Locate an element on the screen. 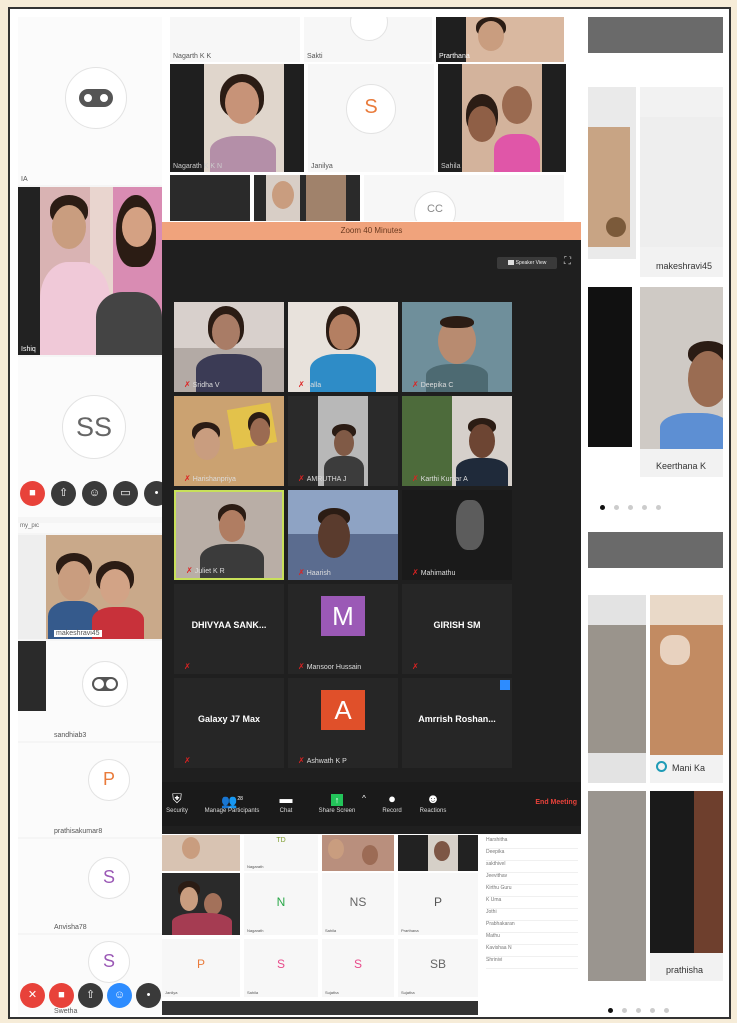 The width and height of the screenshot is (737, 1023). list-item: Kirthu Guru is located at coordinates (532, 891).